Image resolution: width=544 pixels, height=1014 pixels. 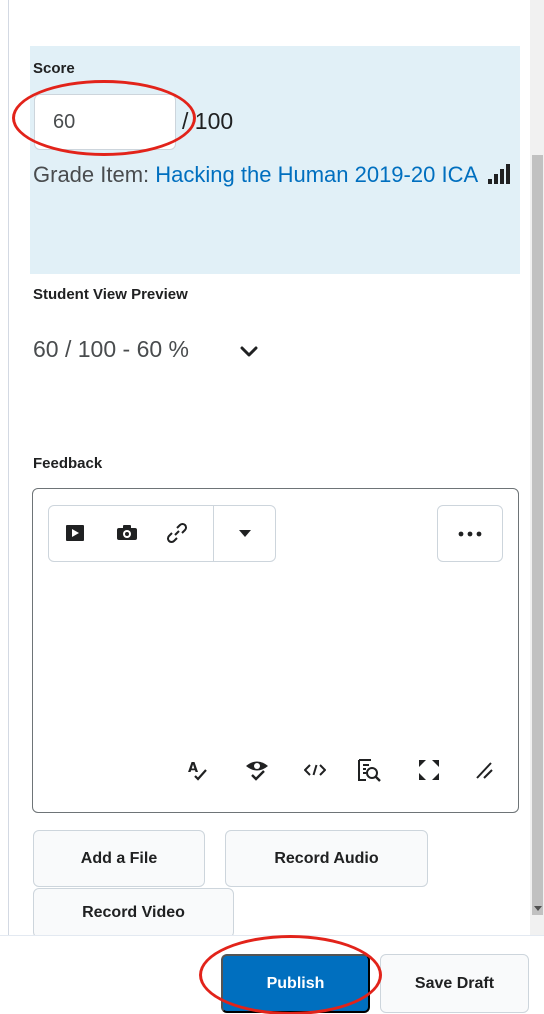 I want to click on page-left-border, so click(x=8, y=467).